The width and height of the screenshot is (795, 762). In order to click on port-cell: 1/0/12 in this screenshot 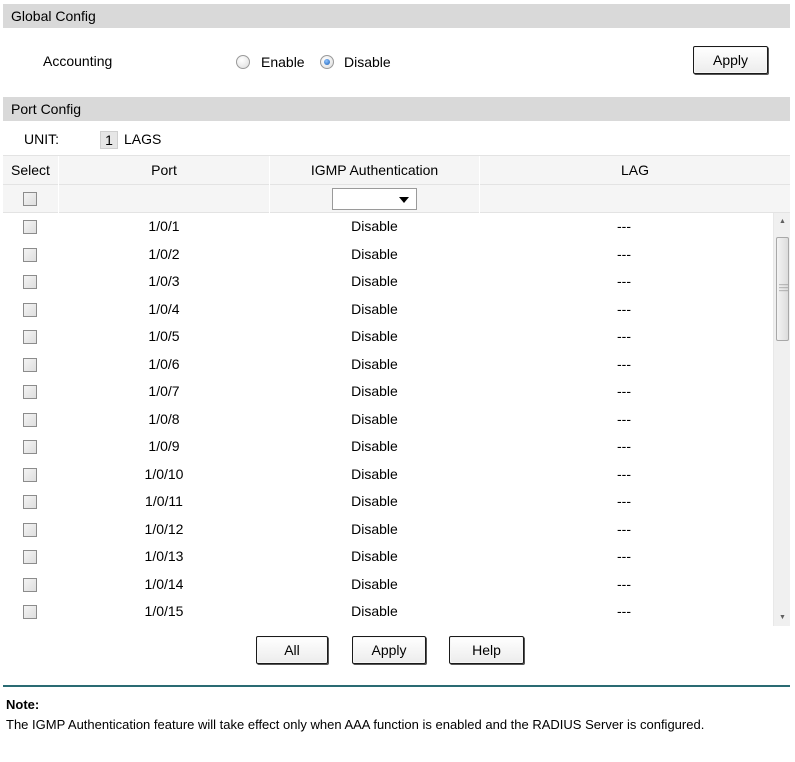, I will do `click(164, 528)`.